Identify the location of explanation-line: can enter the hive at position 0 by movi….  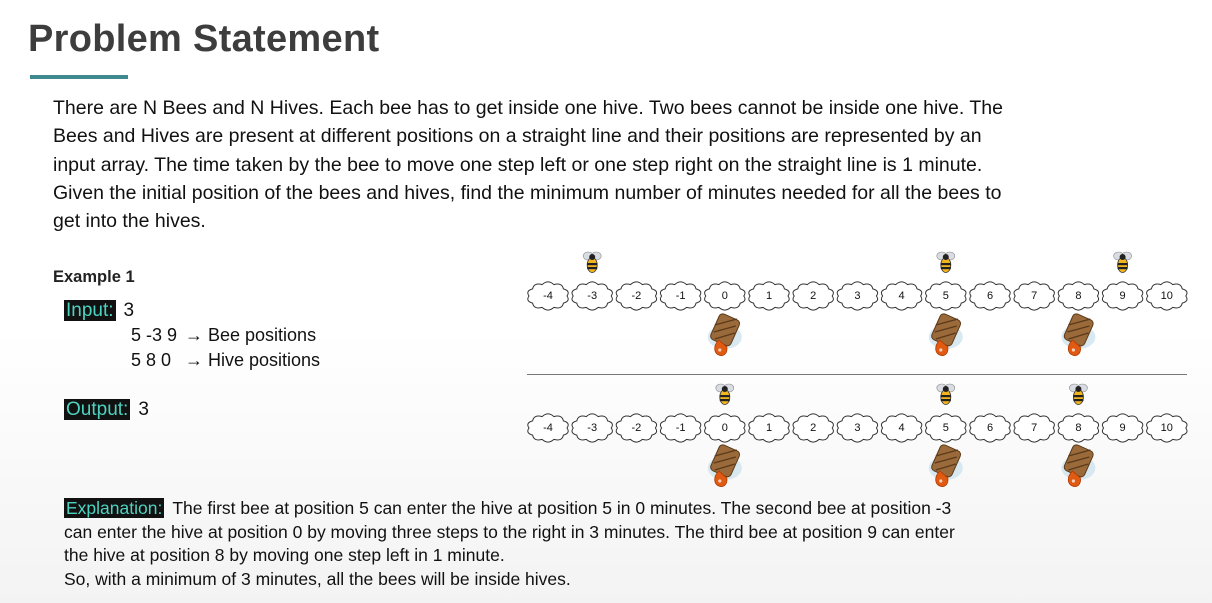
(509, 531).